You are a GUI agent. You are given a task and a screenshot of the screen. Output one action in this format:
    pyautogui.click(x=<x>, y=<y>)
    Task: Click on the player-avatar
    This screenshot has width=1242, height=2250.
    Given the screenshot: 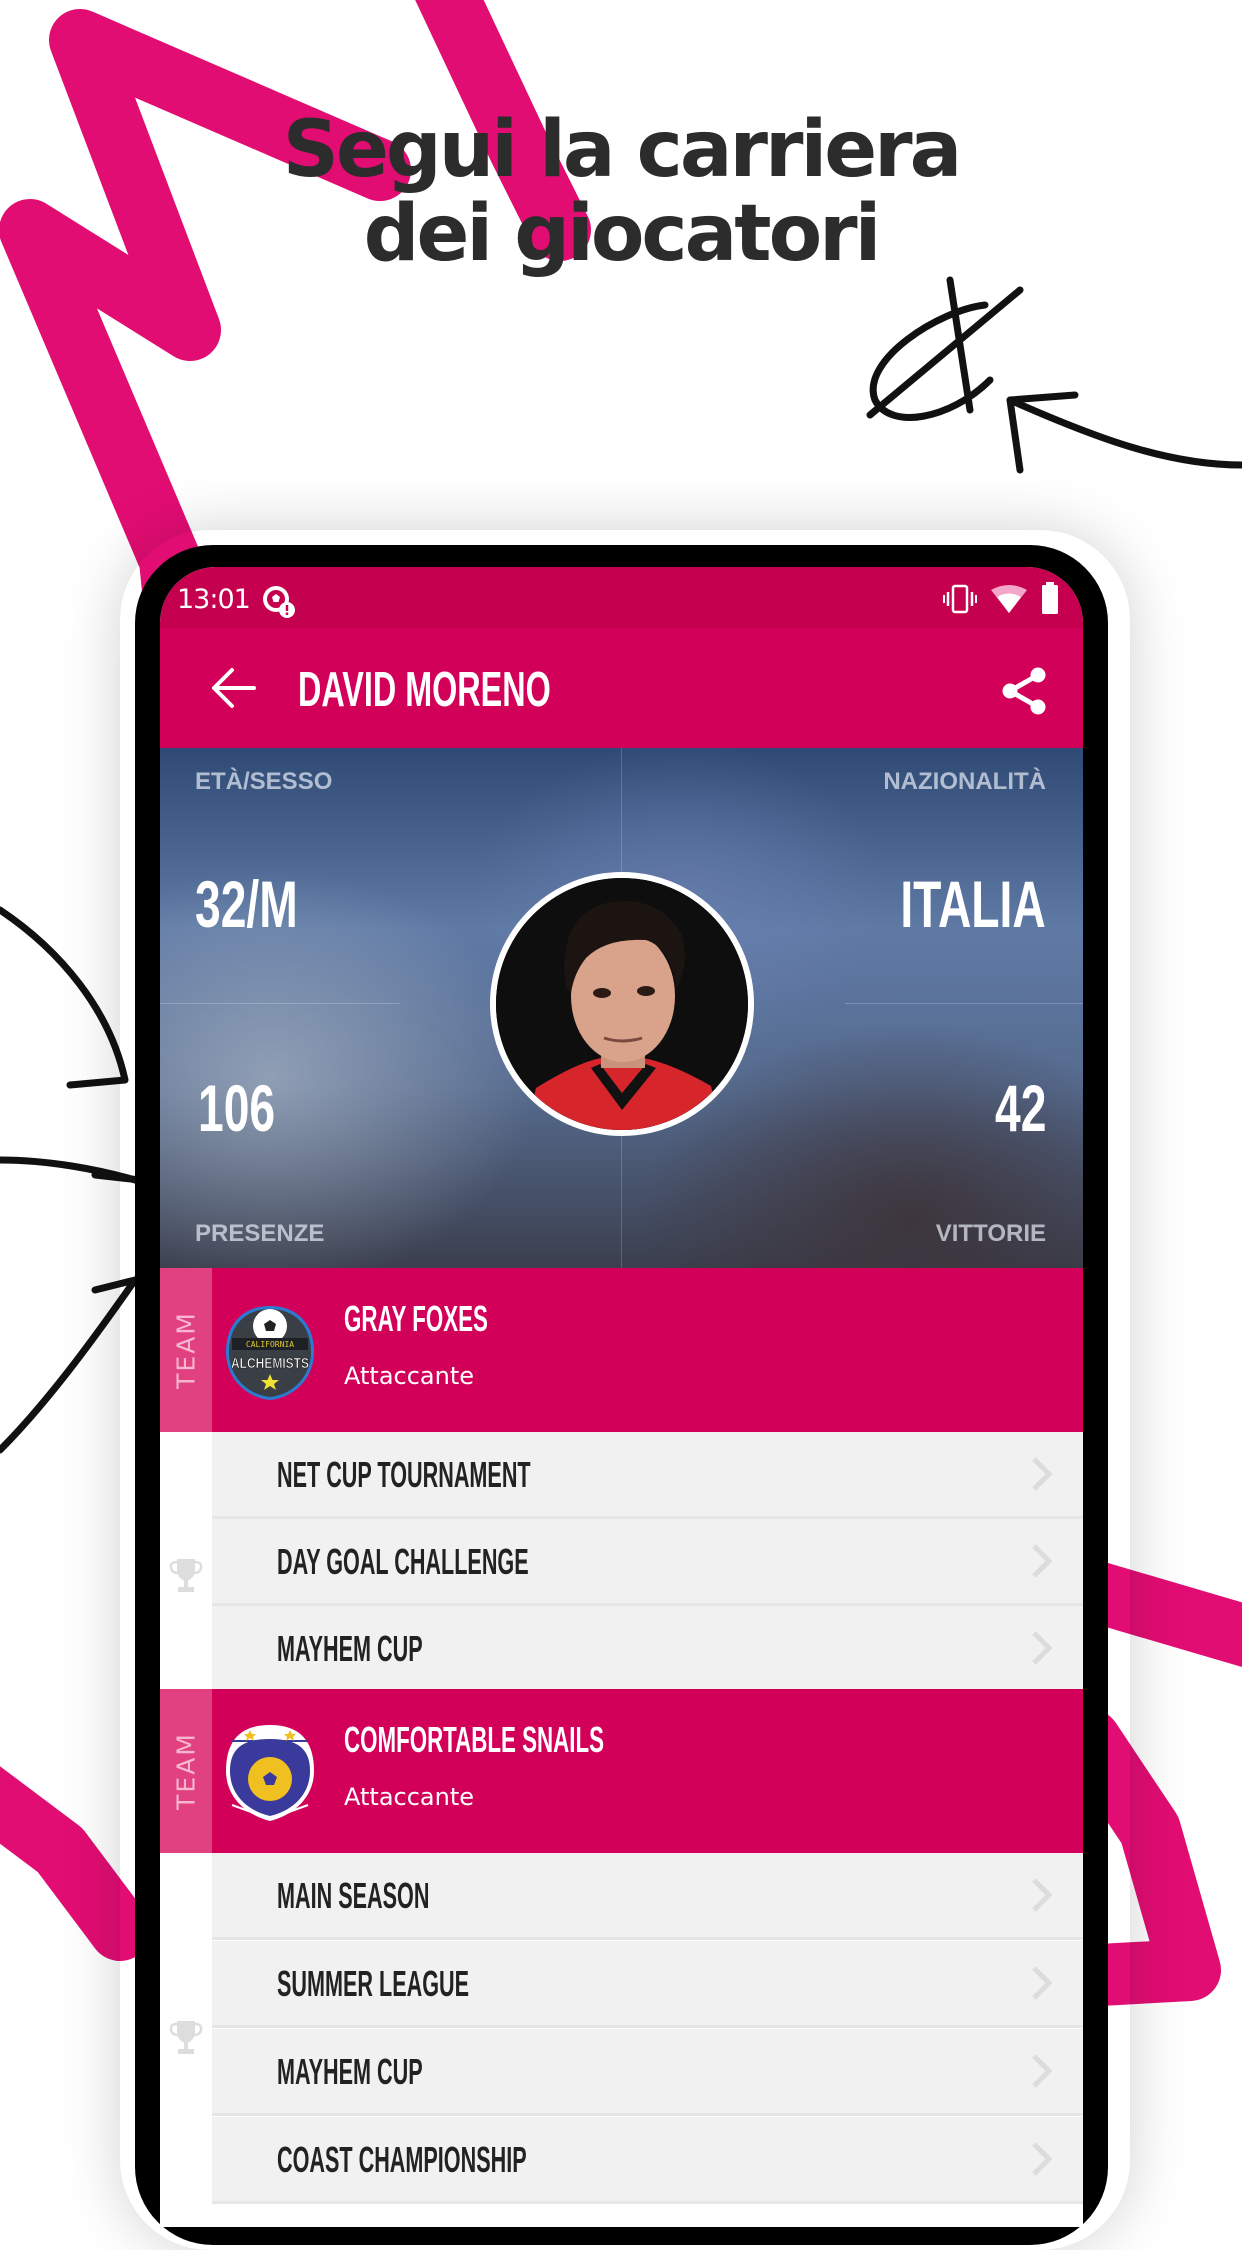 What is the action you would take?
    pyautogui.click(x=622, y=1004)
    